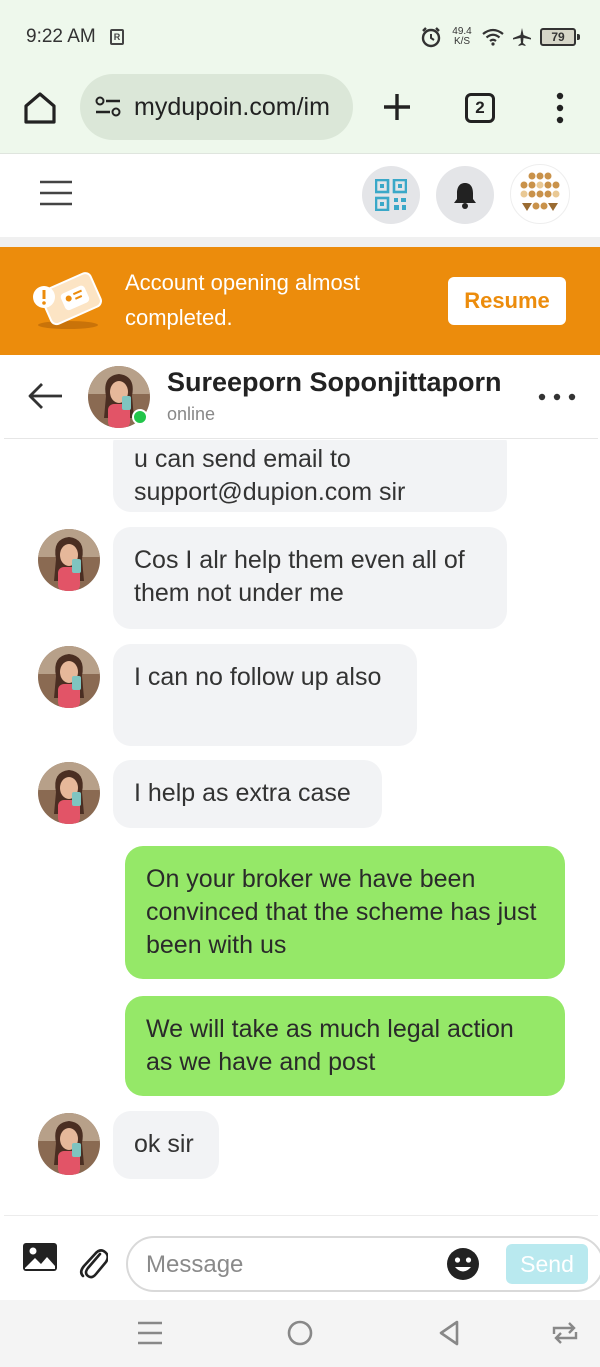 This screenshot has height=1367, width=600. Describe the element at coordinates (397, 107) in the screenshot. I see `plus-icon` at that location.